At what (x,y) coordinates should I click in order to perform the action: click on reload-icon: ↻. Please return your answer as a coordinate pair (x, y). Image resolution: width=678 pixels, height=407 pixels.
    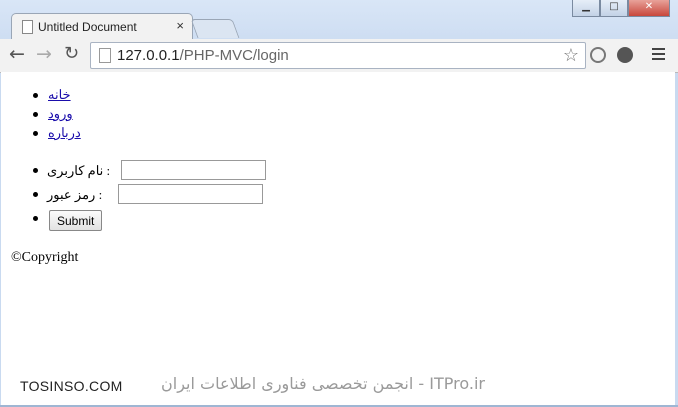
    Looking at the image, I should click on (71, 54).